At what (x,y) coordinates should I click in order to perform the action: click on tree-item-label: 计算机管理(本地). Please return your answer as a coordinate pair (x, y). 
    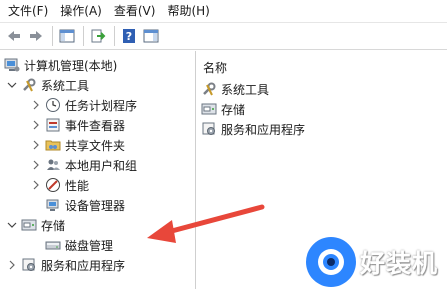
    Looking at the image, I should click on (71, 65).